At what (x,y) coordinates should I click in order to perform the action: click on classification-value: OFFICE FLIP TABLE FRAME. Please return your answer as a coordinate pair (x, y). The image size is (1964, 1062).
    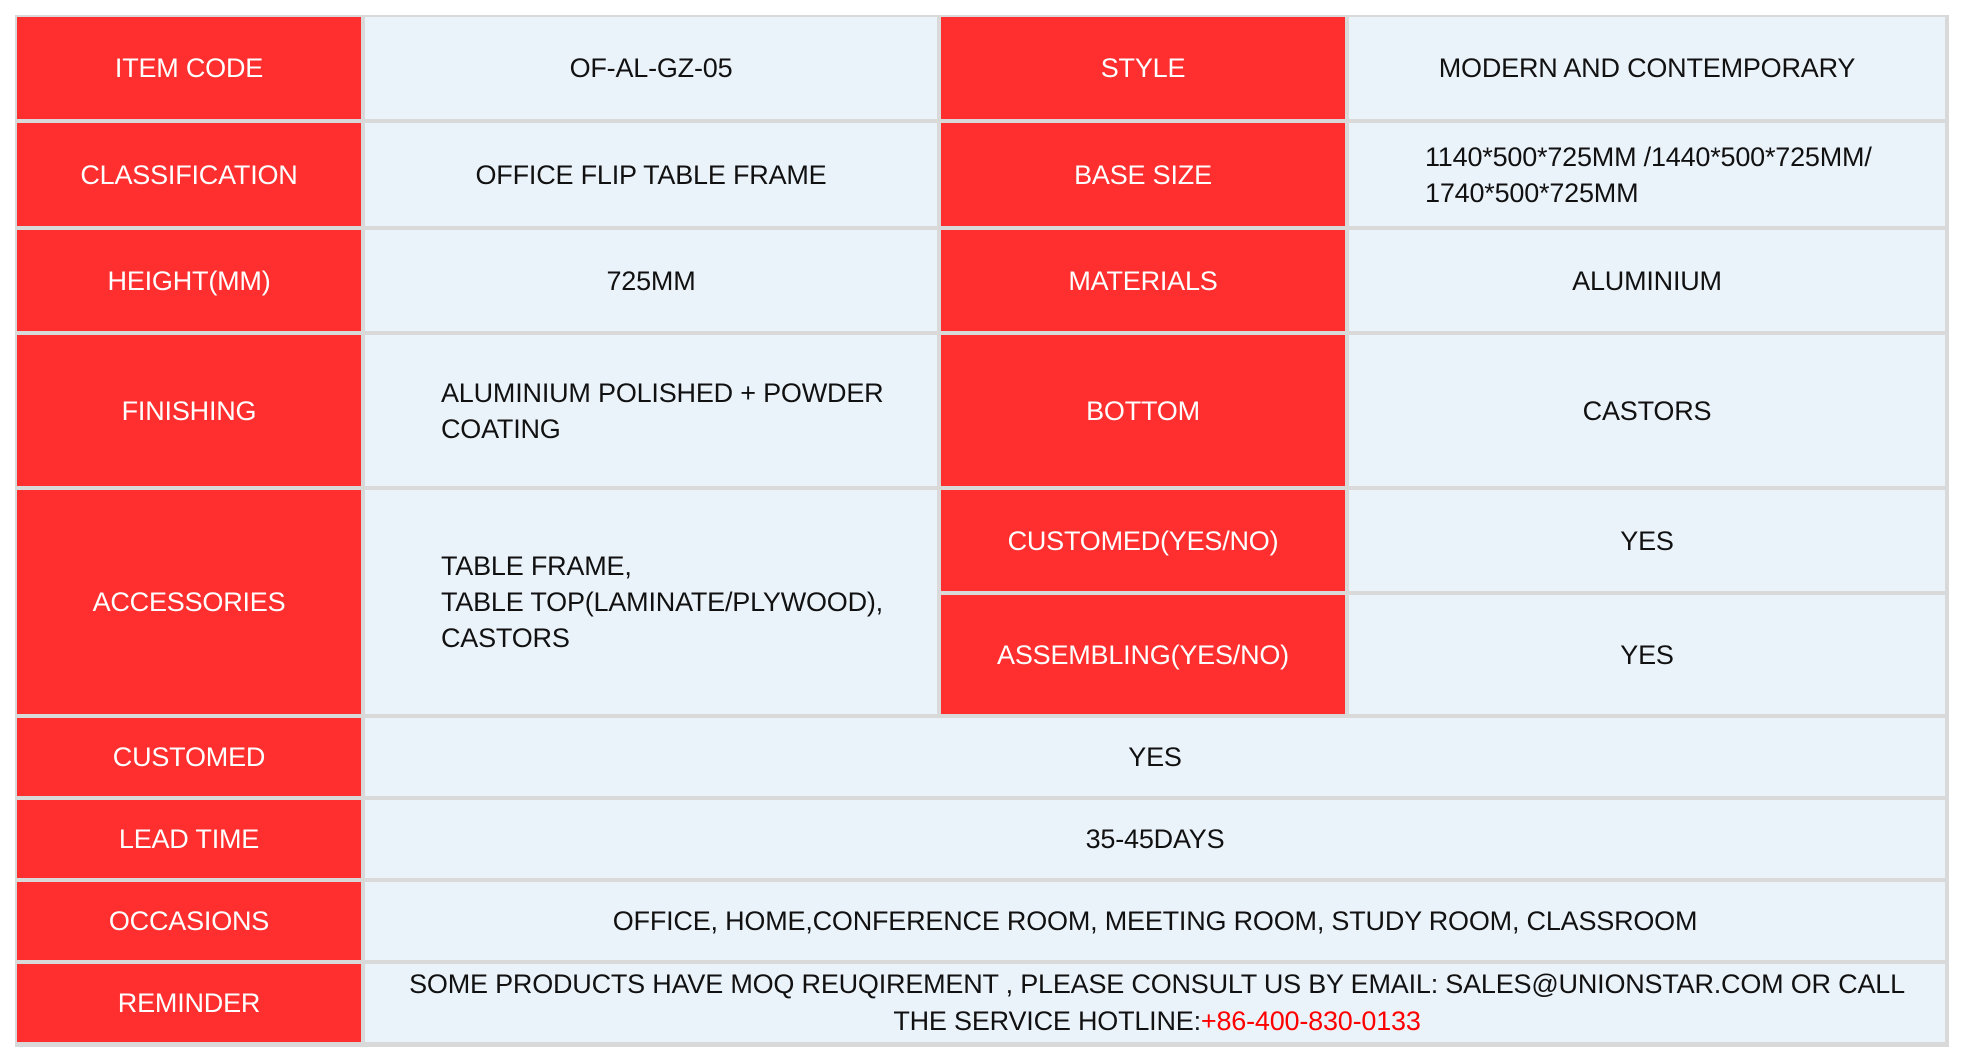
    Looking at the image, I should click on (651, 174).